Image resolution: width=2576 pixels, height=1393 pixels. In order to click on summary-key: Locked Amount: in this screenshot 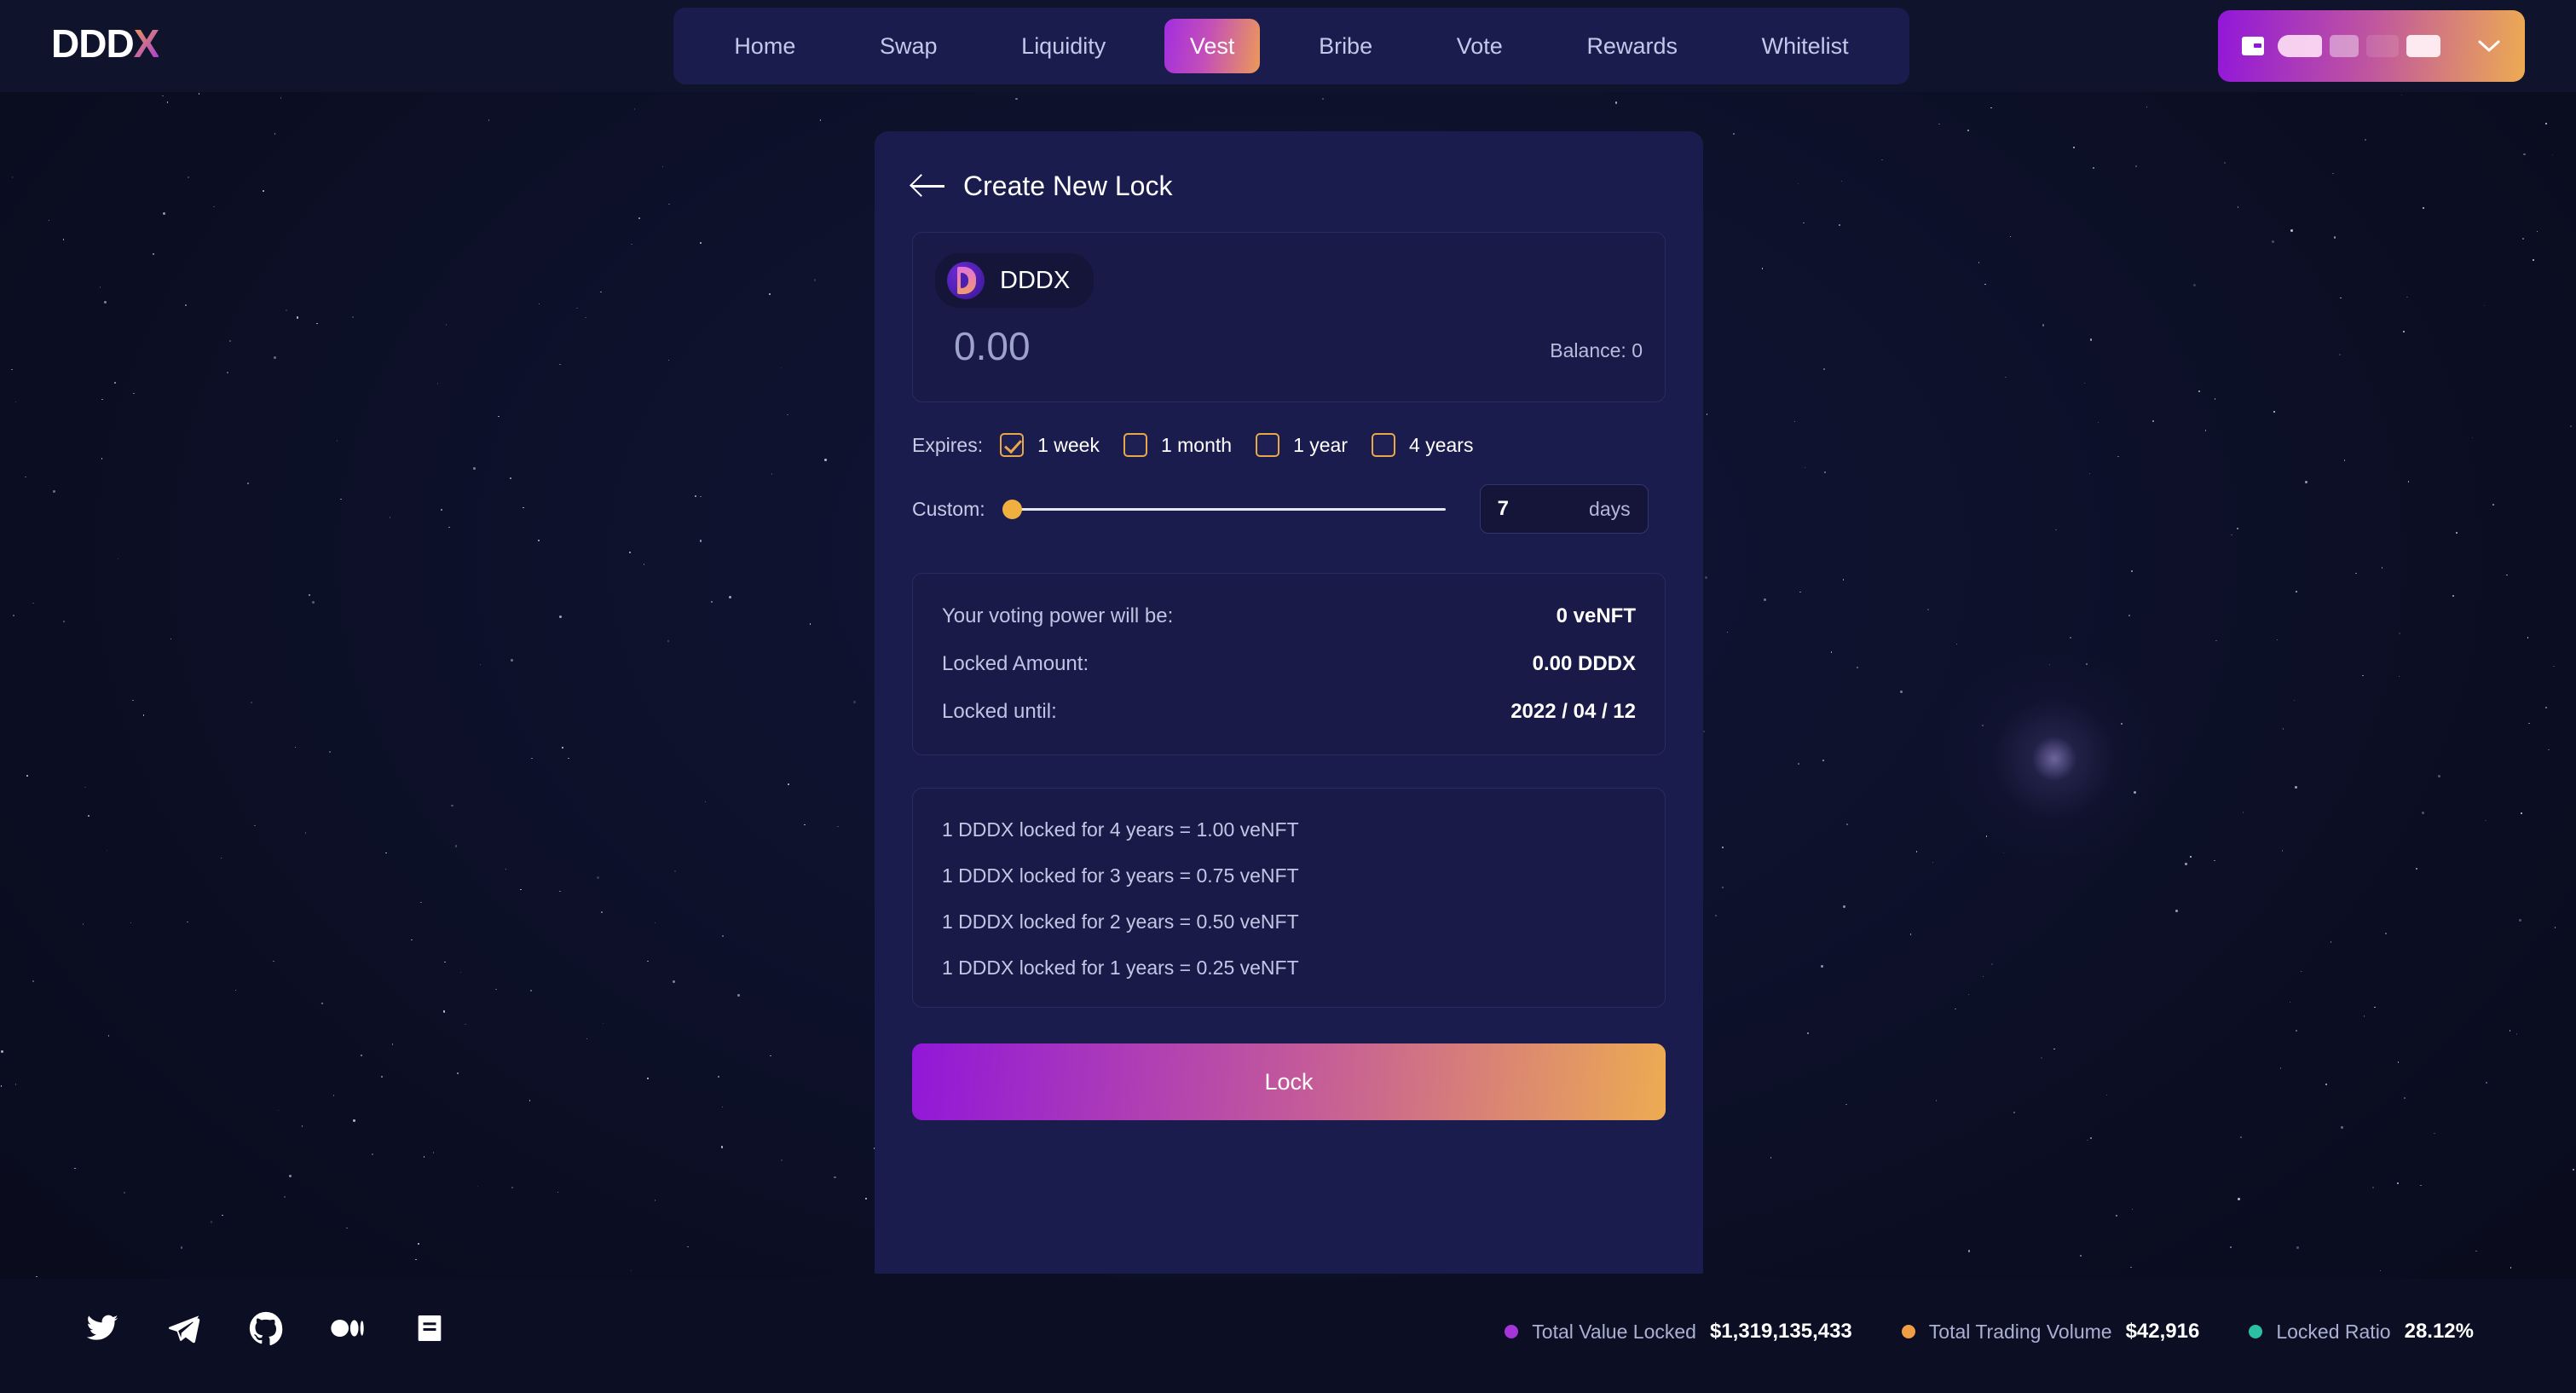, I will do `click(1015, 663)`.